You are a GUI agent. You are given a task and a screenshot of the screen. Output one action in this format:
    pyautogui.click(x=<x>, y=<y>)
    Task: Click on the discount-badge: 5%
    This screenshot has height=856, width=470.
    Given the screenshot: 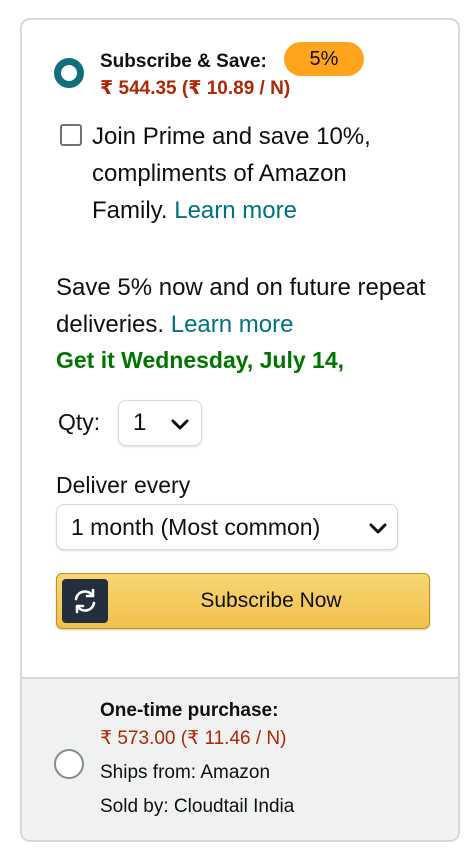 What is the action you would take?
    pyautogui.click(x=324, y=59)
    